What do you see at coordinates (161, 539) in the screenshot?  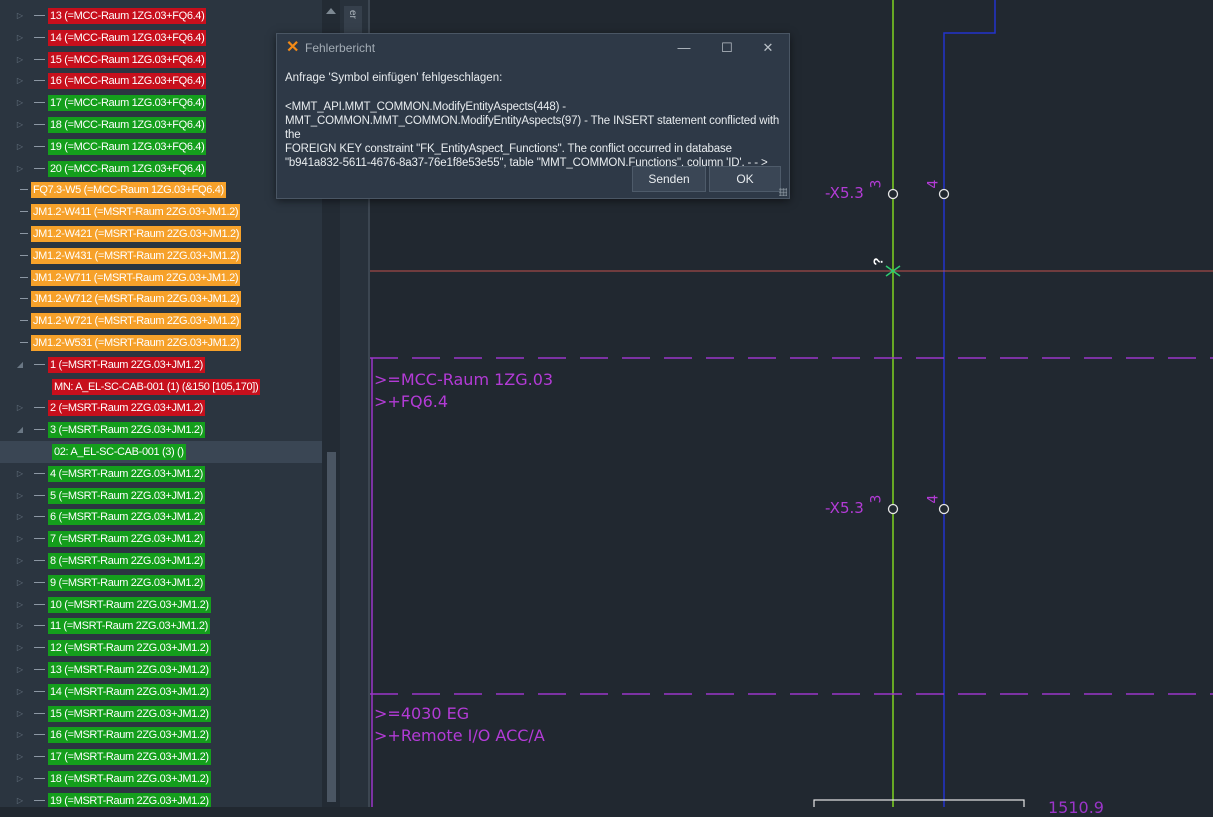 I see `tree-item: ▷ 7 (=MSRT-Raum 2ZG.03+JM1.2)` at bounding box center [161, 539].